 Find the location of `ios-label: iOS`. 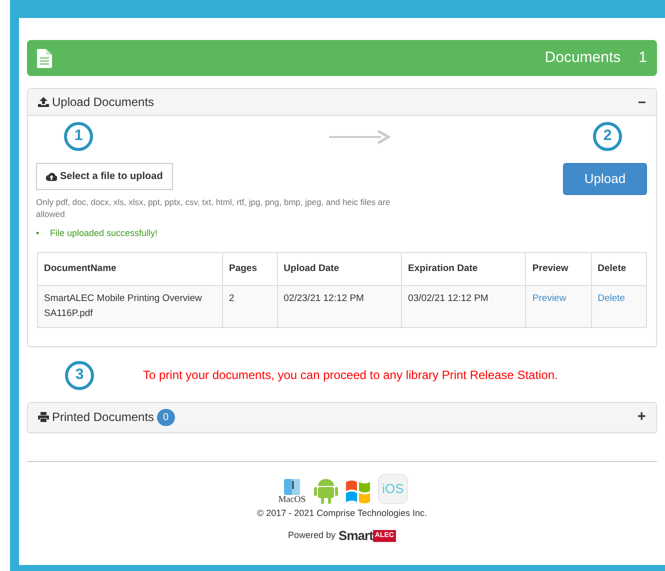

ios-label: iOS is located at coordinates (393, 489).